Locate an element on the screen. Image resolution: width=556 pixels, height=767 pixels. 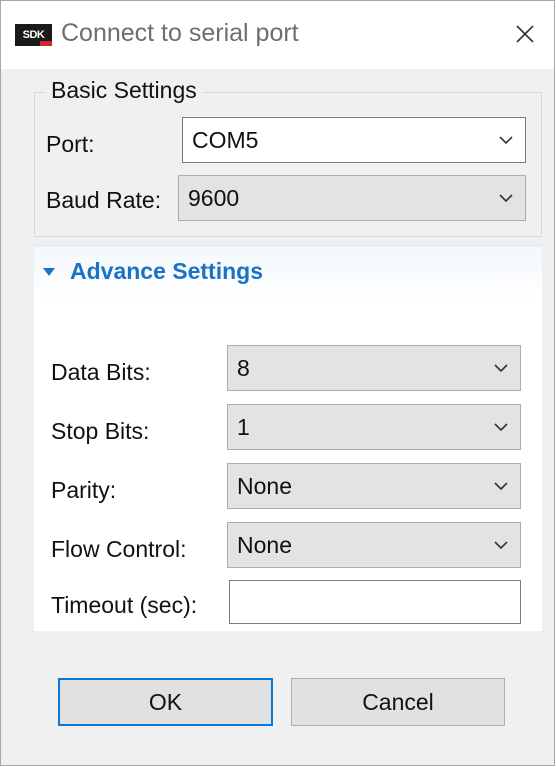
expand-arrow-icon is located at coordinates (49, 272).